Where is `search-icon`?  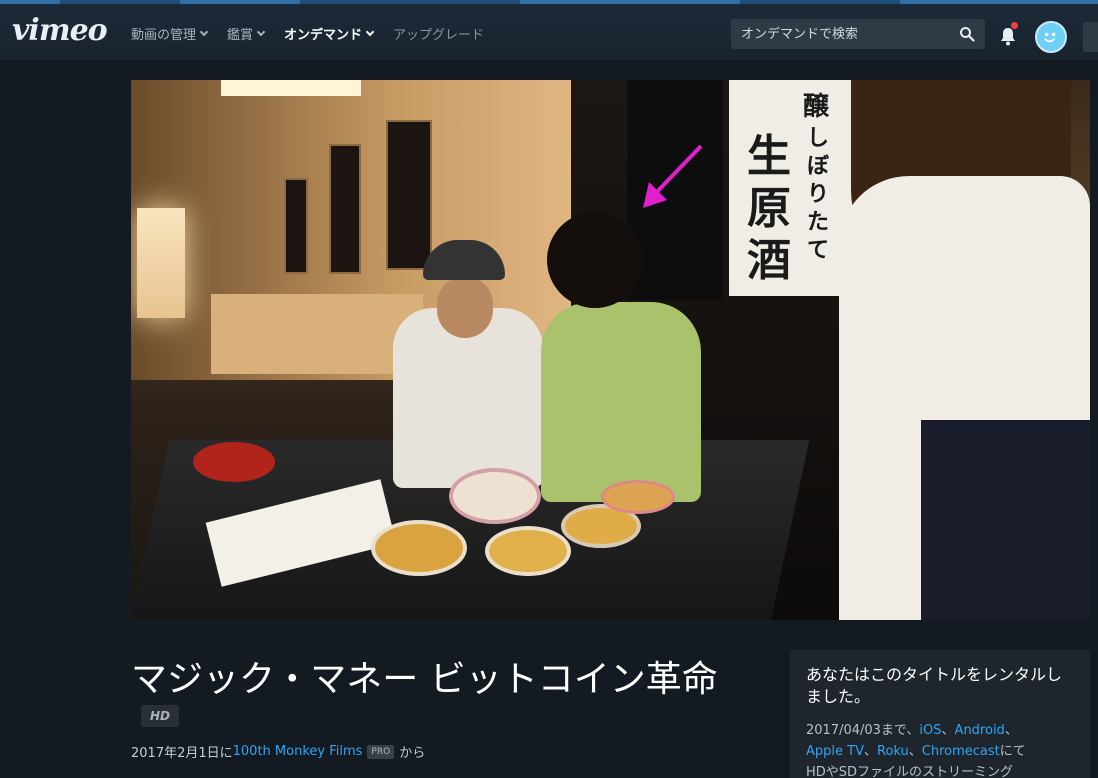 search-icon is located at coordinates (967, 34).